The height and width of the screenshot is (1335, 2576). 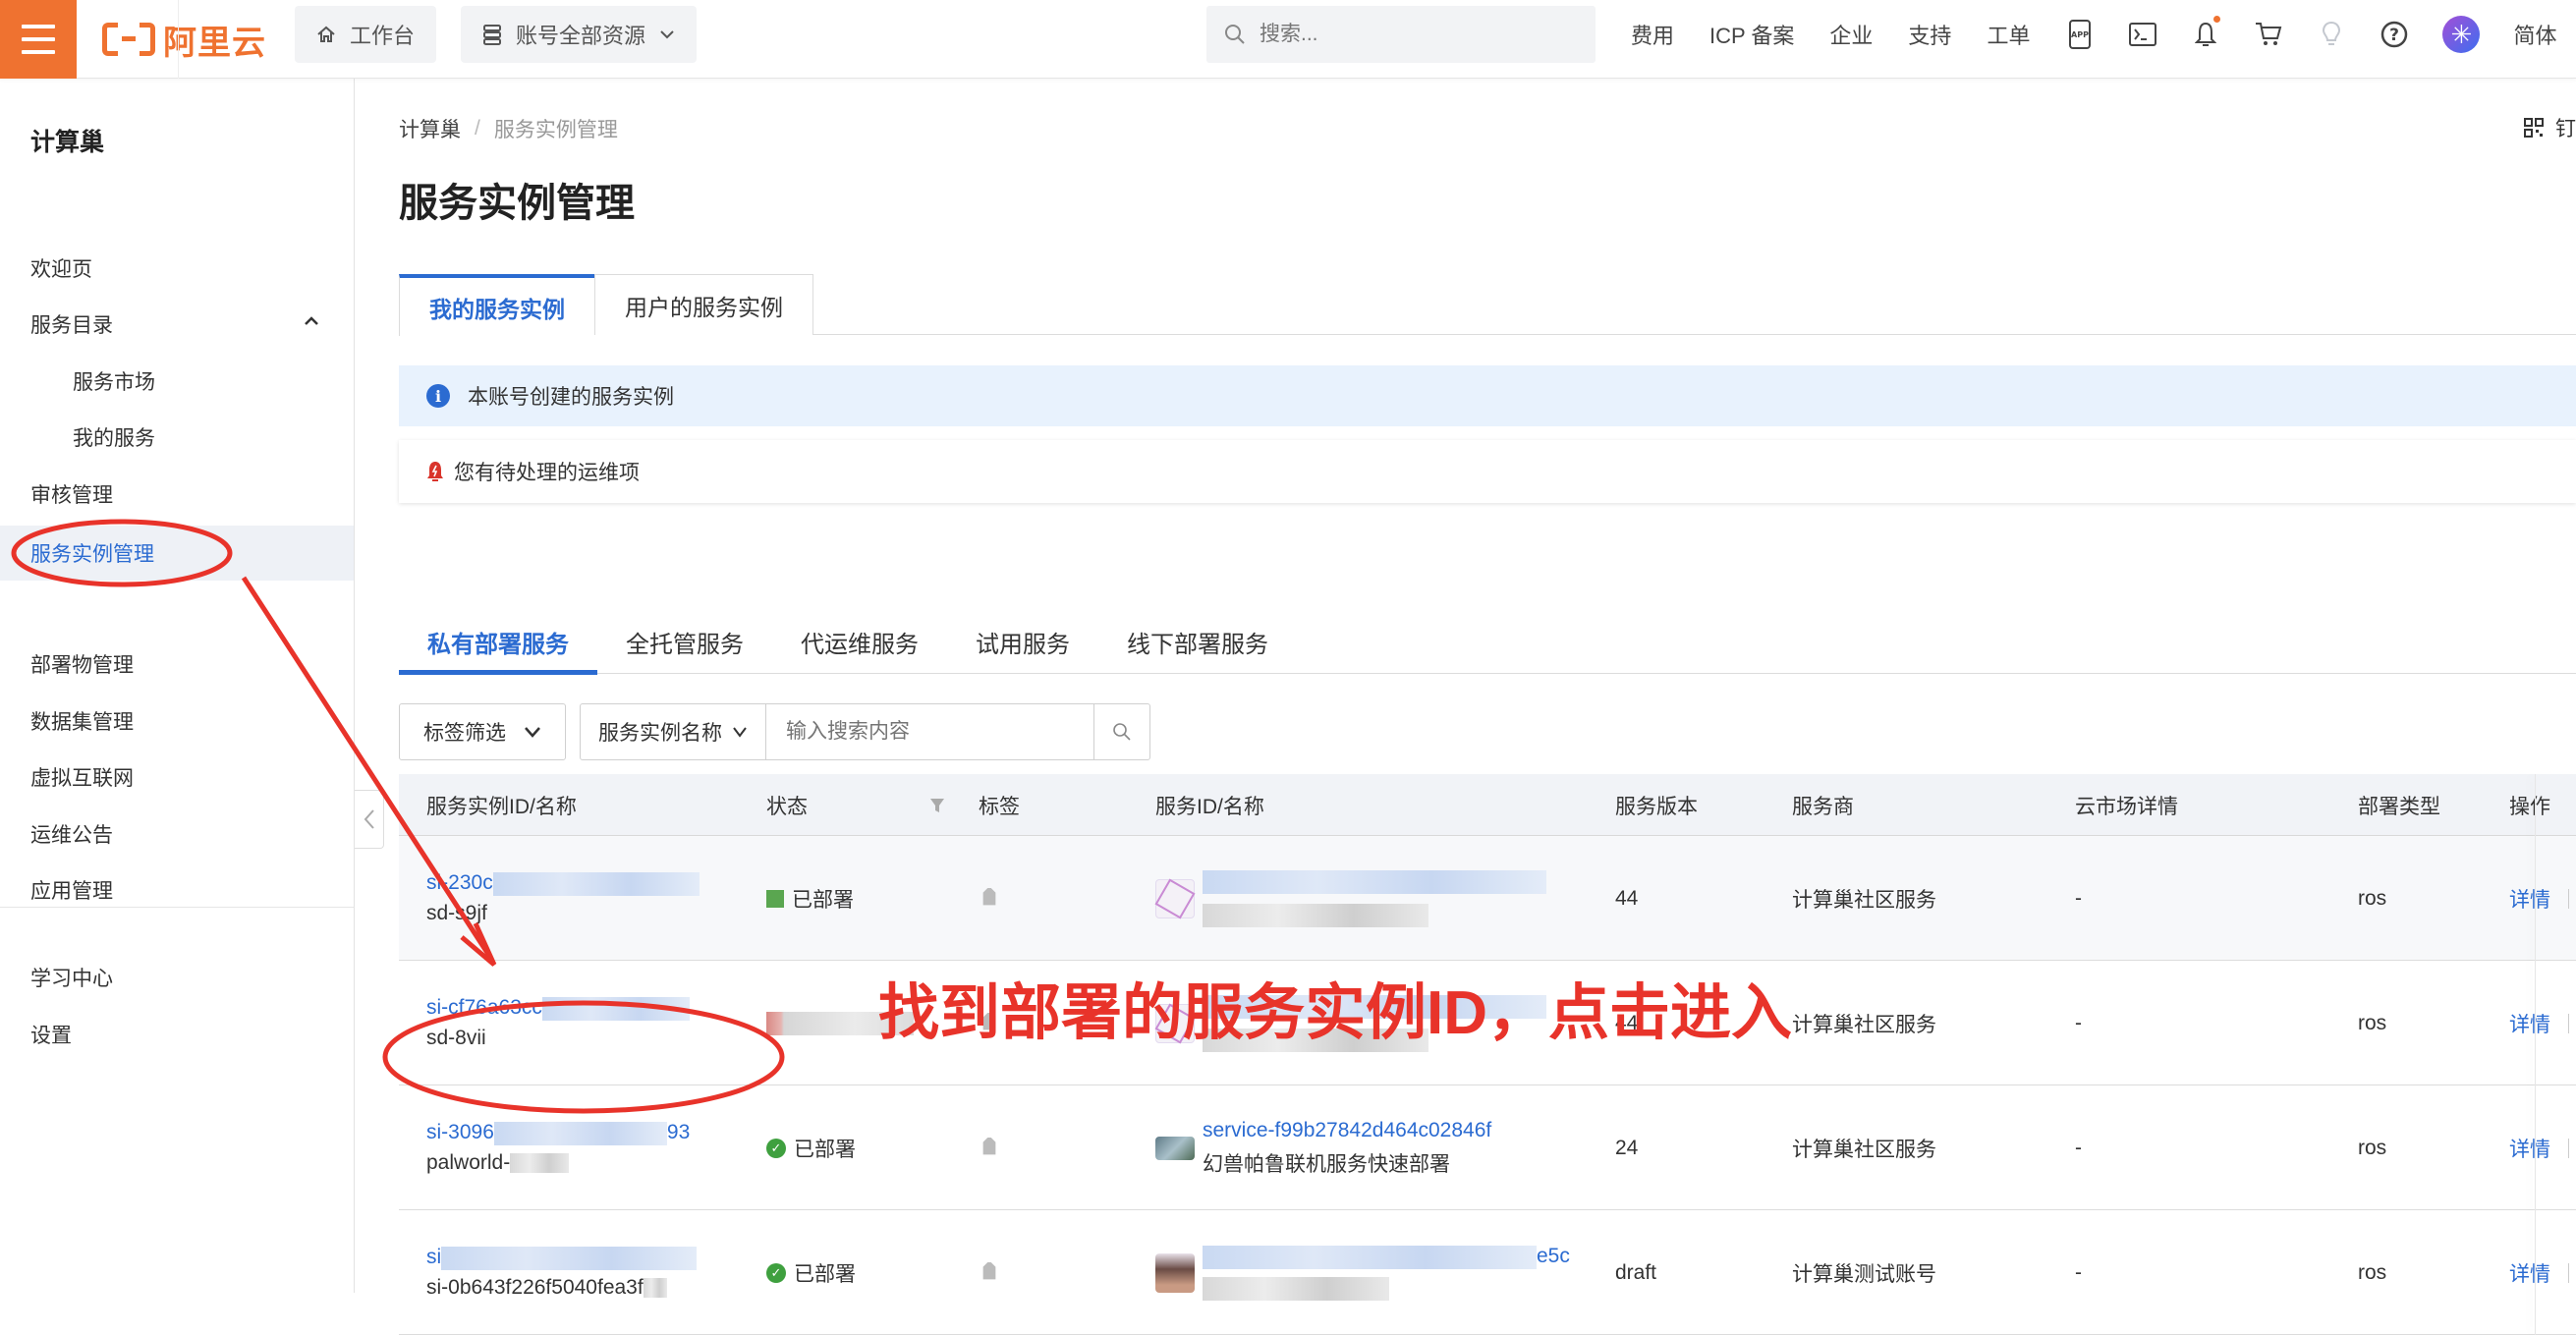 I want to click on sidebar-item-review: 审核管理, so click(x=177, y=495).